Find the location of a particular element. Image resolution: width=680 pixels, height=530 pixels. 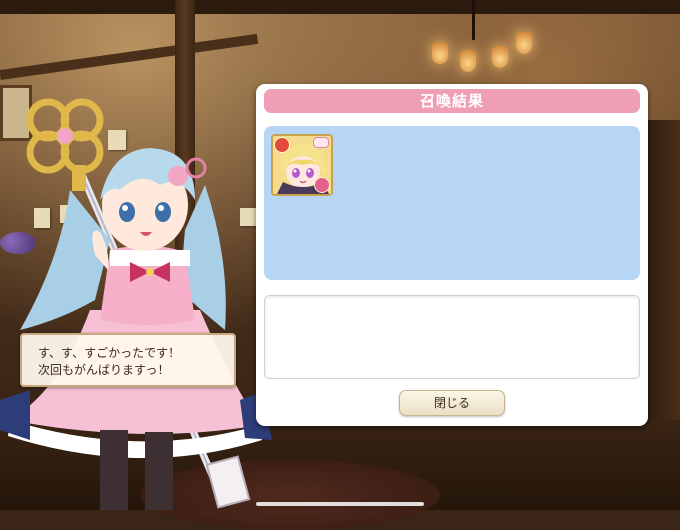

chandelier-rod is located at coordinates (473, 20).